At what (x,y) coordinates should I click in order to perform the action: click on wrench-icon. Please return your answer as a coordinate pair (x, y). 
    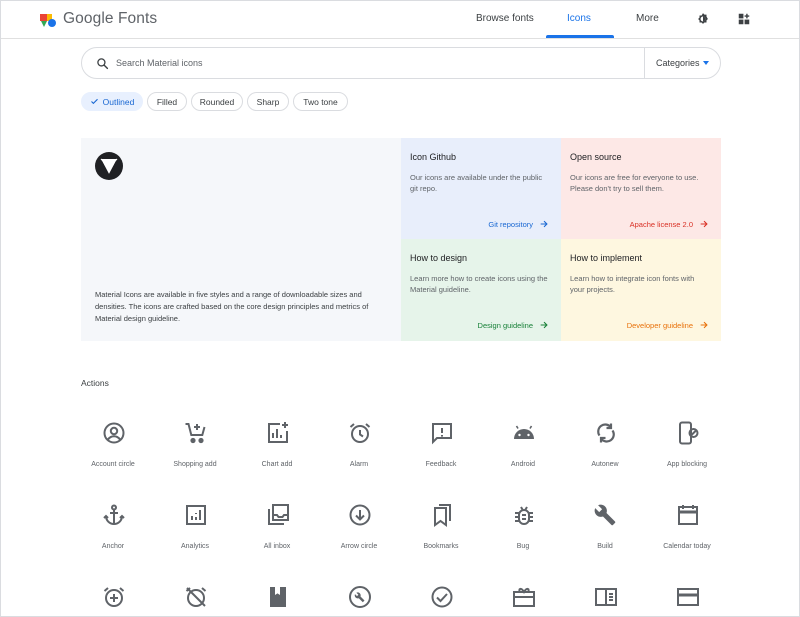
    Looking at the image, I should click on (605, 515).